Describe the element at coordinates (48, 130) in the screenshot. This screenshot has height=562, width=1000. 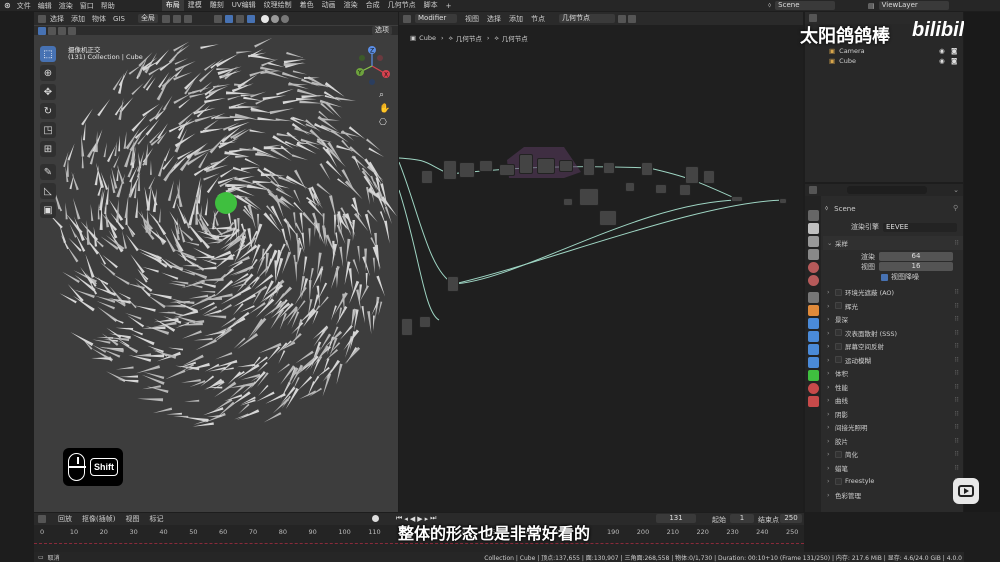
I see `scale-tool-icon: ◳` at that location.